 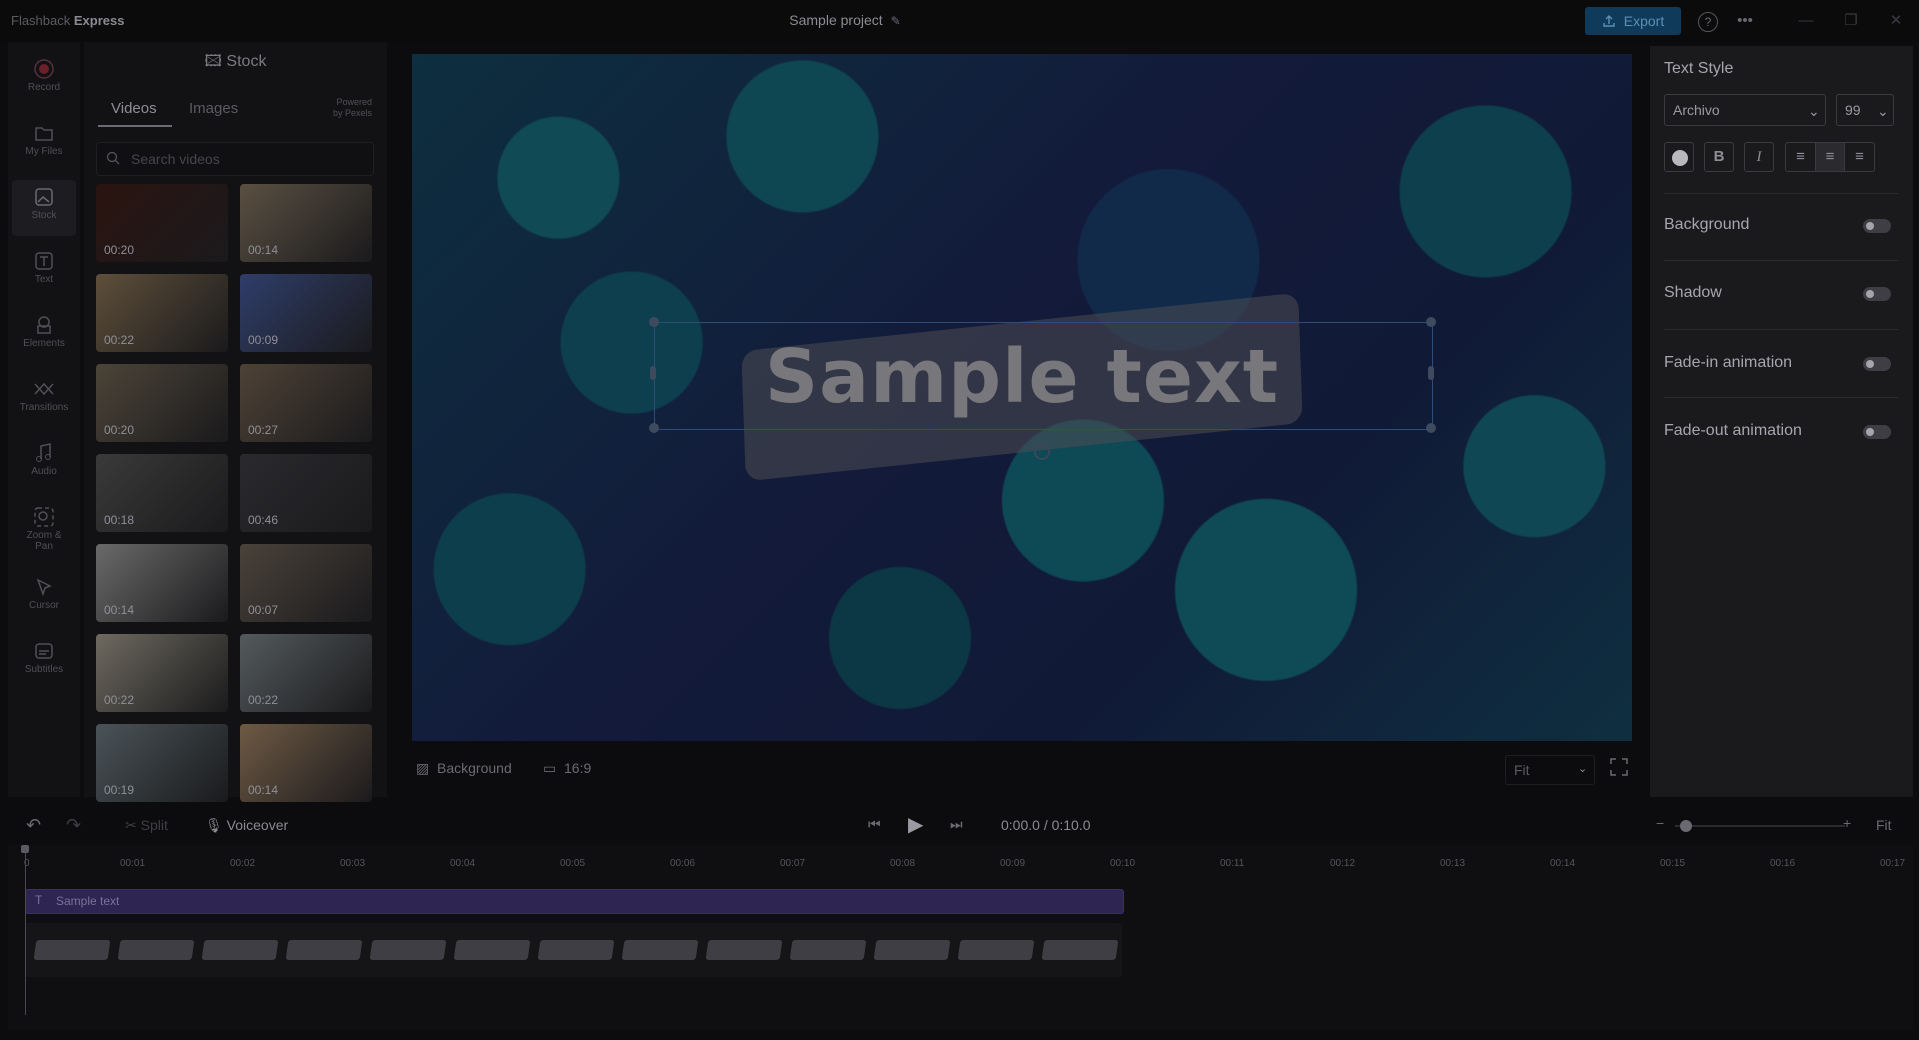 What do you see at coordinates (1719, 157) in the screenshot?
I see `bold-button: B` at bounding box center [1719, 157].